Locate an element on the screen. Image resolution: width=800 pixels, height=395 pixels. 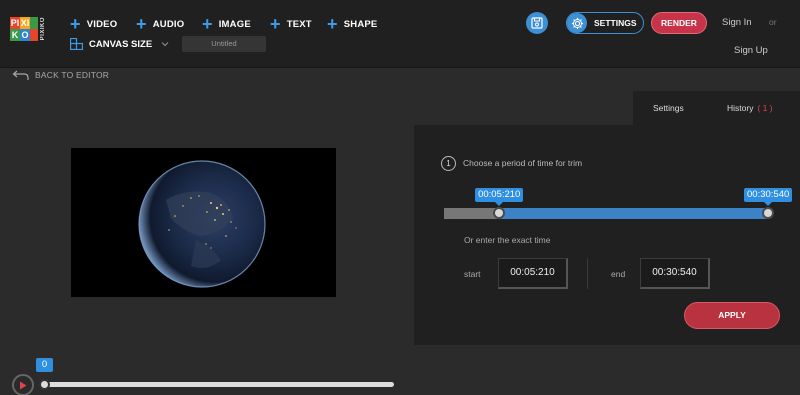
tab-history-label: History is located at coordinates (740, 108).